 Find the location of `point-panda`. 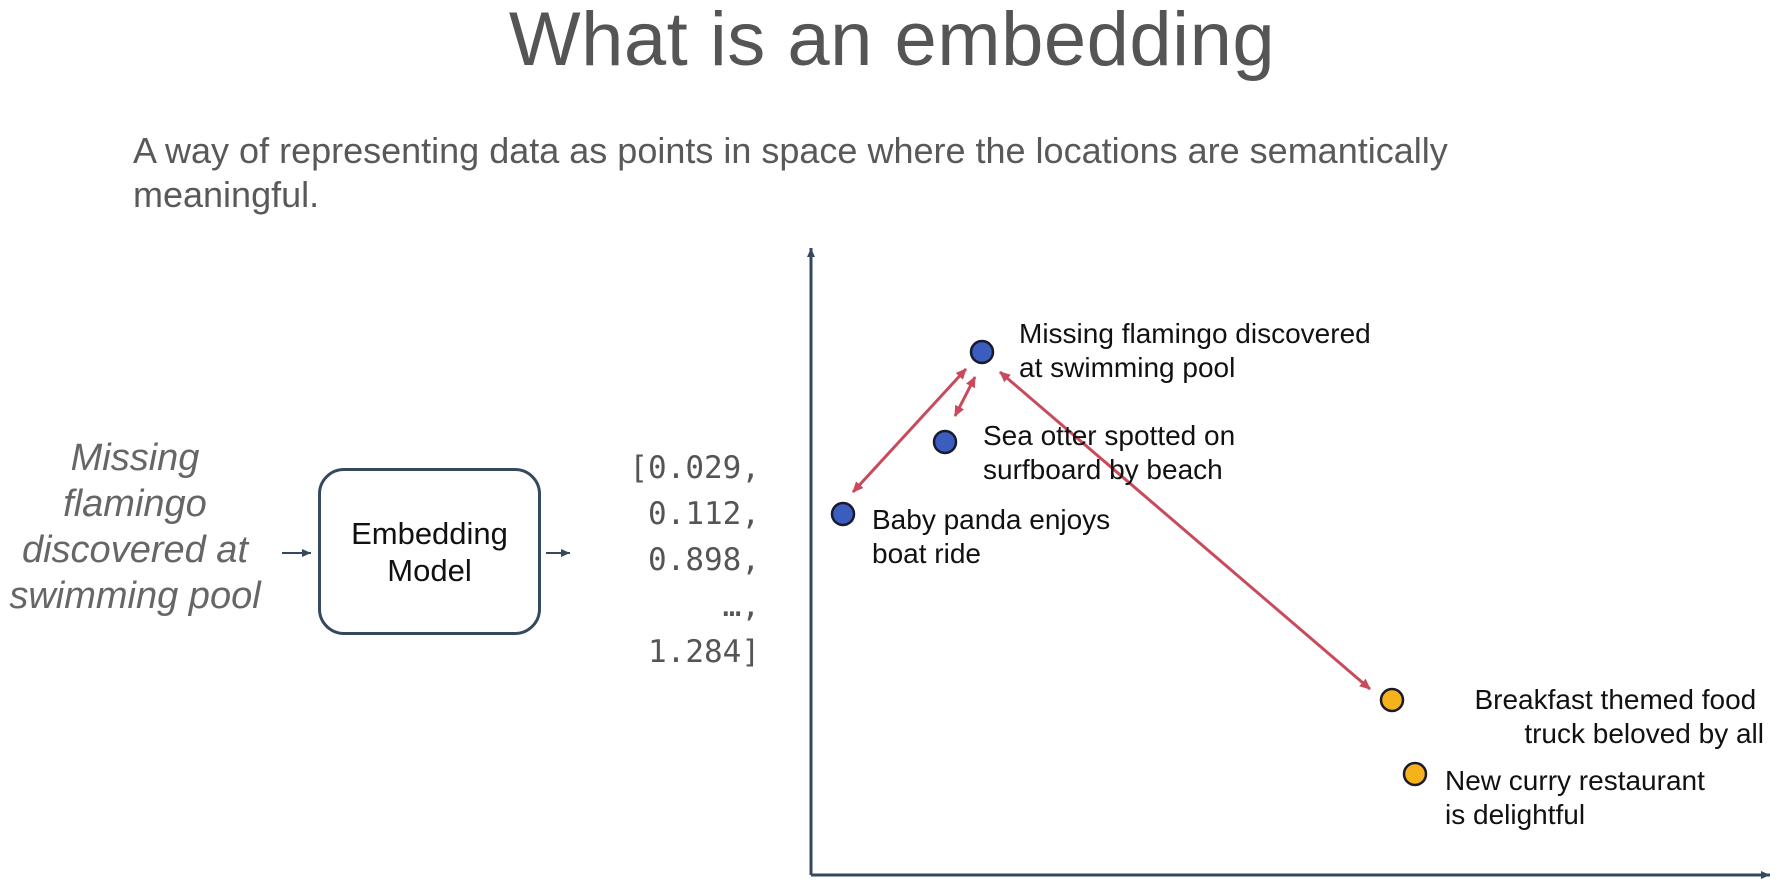

point-panda is located at coordinates (843, 514).